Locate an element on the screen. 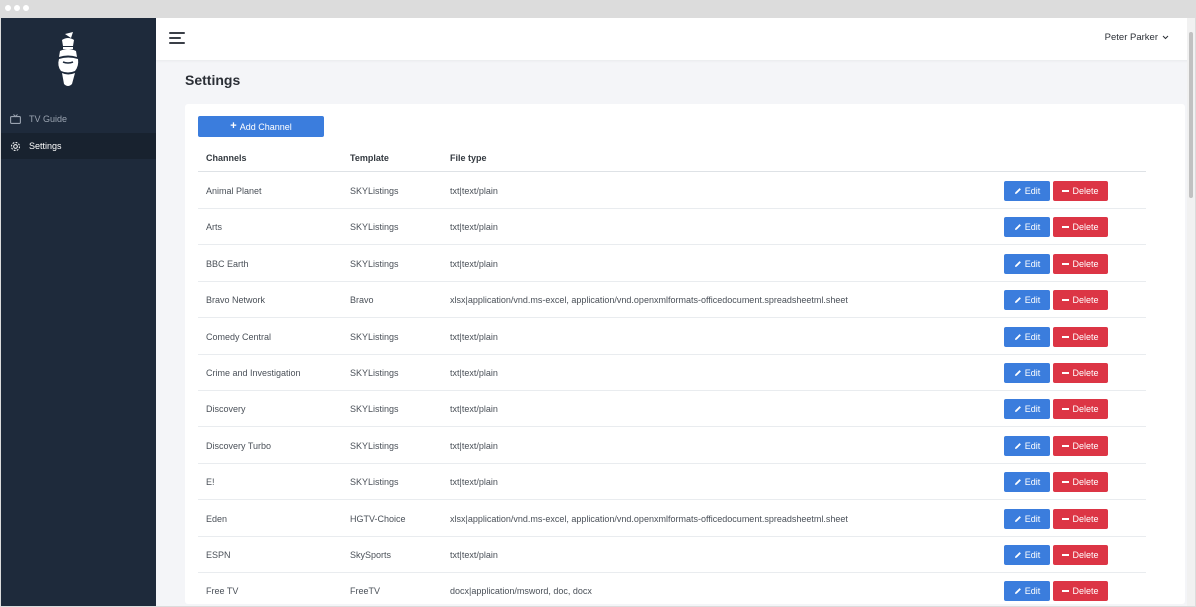 The height and width of the screenshot is (607, 1196). sidebar-item-label: TV Guide is located at coordinates (48, 119).